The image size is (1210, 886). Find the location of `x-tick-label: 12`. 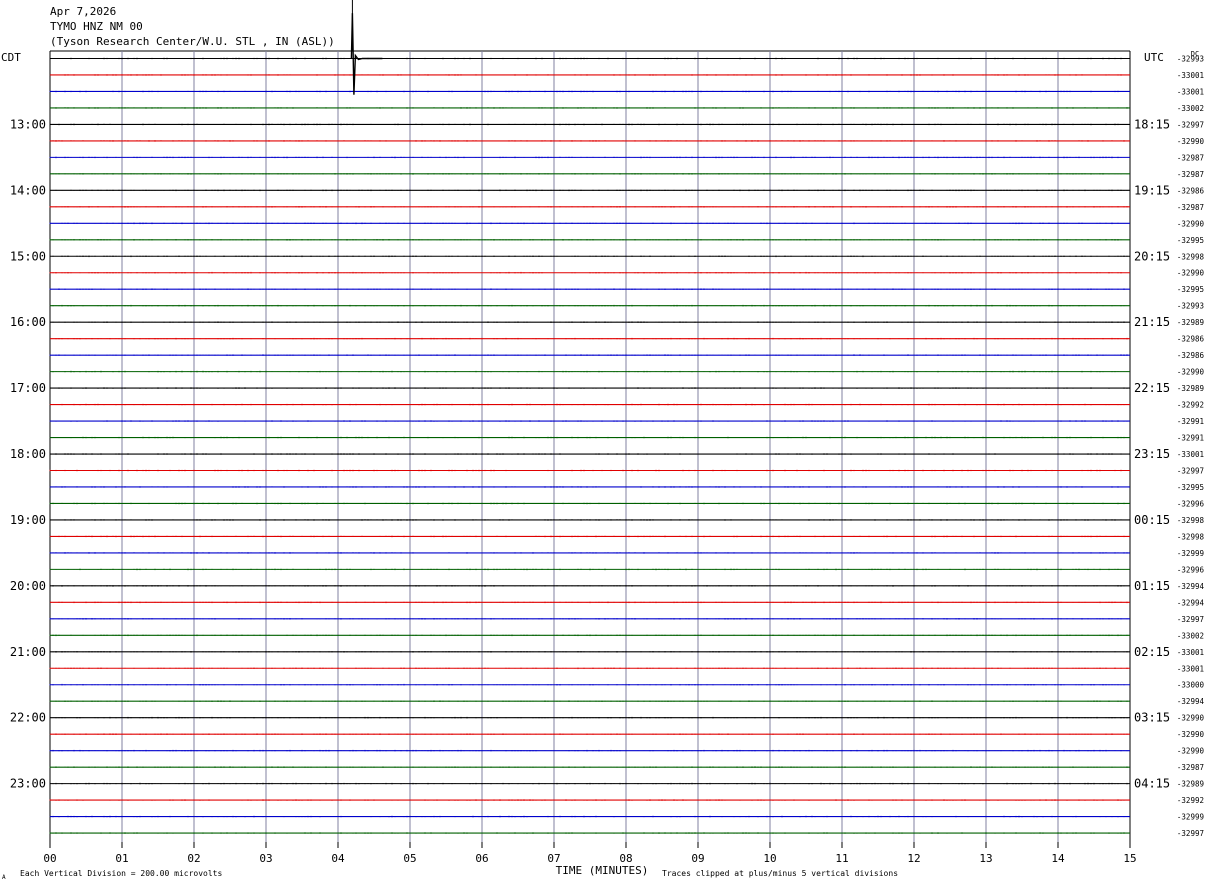

x-tick-label: 12 is located at coordinates (913, 858).